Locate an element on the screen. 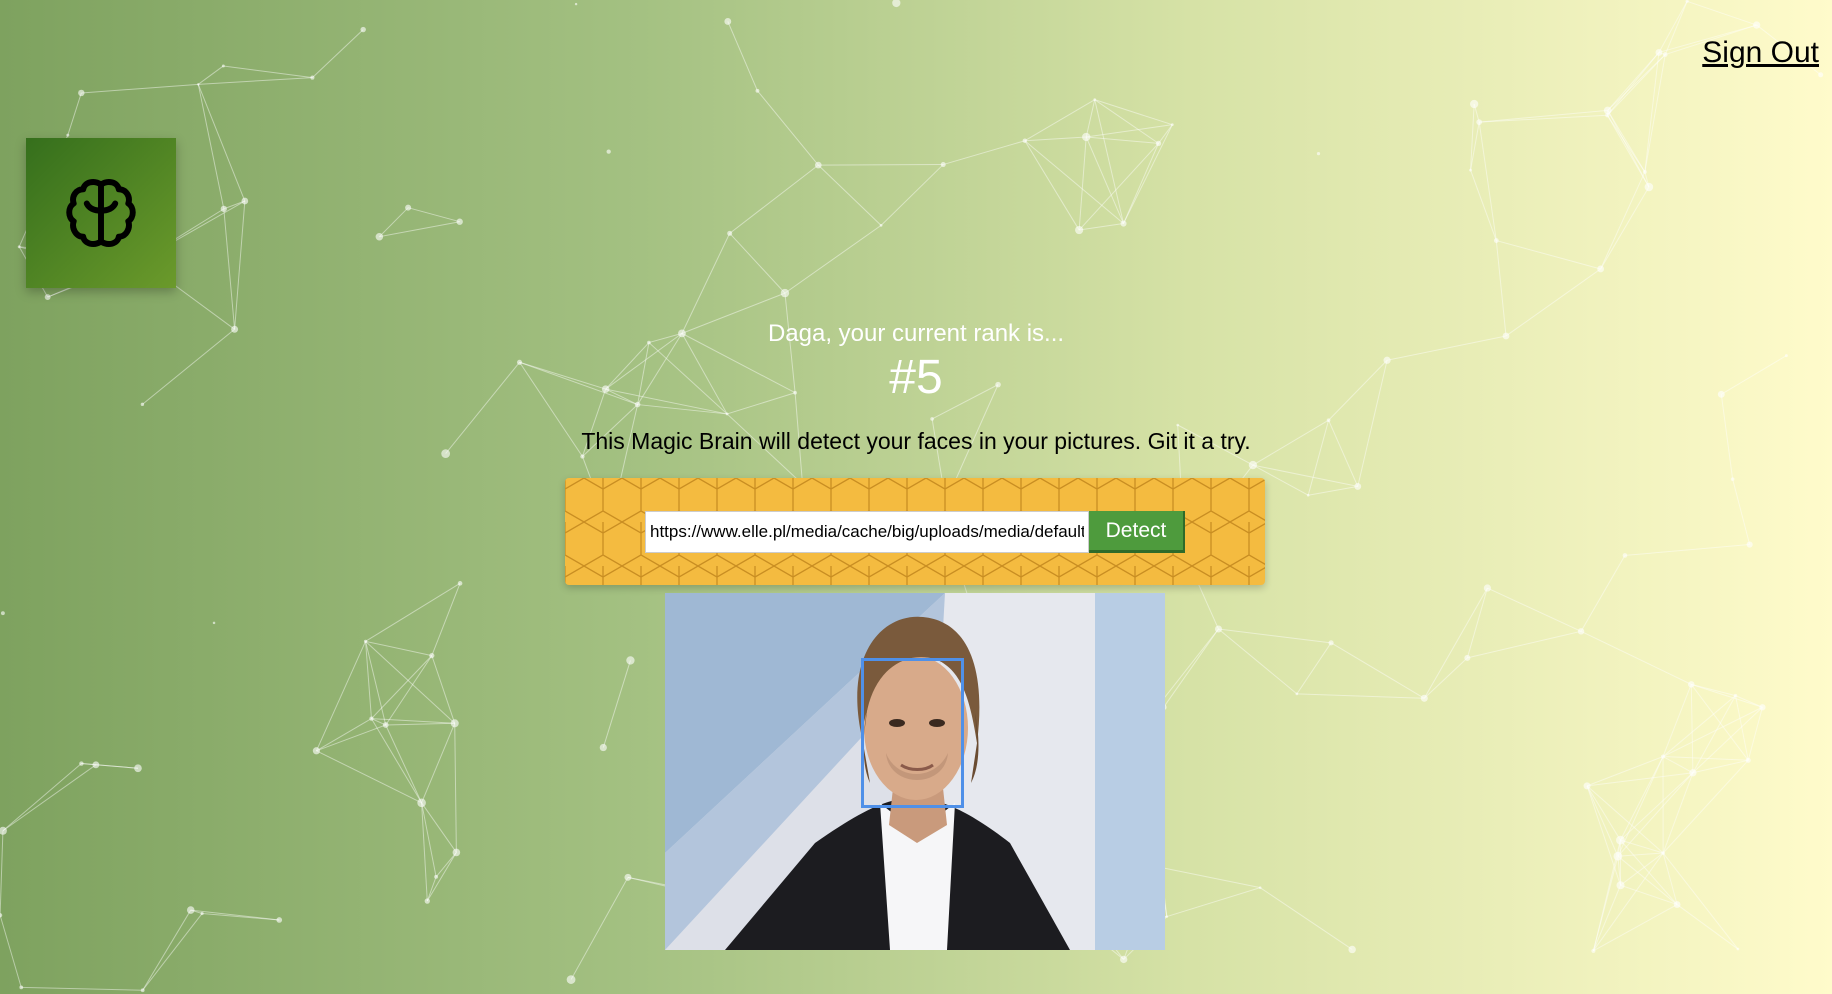 The width and height of the screenshot is (1832, 994). brain-logo is located at coordinates (101, 213).